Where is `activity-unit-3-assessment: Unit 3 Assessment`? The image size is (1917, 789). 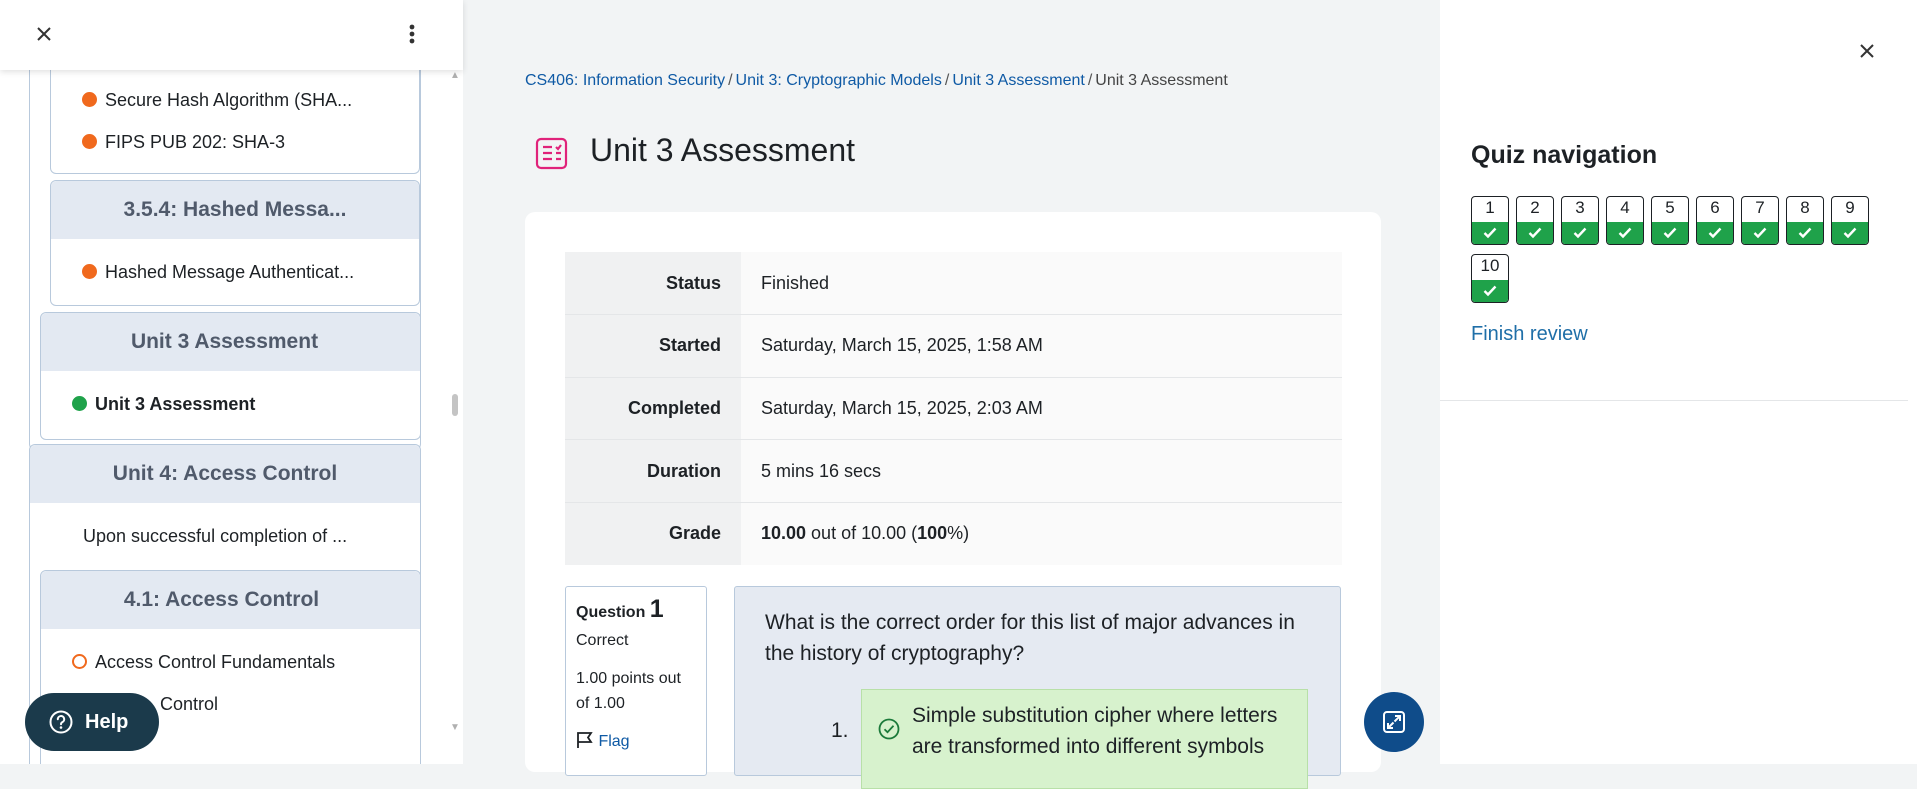
activity-unit-3-assessment: Unit 3 Assessment is located at coordinates (163, 404).